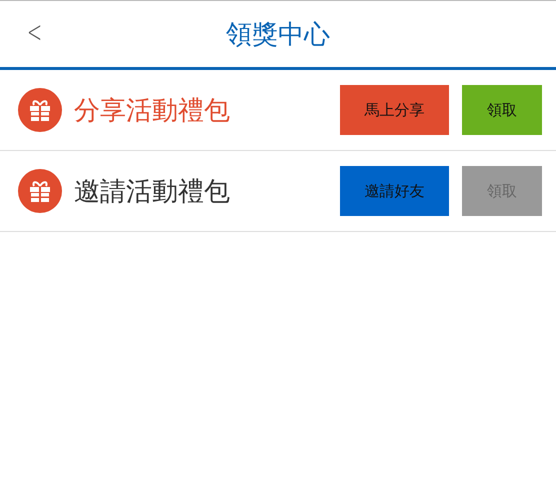 The height and width of the screenshot is (481, 556). I want to click on page-title: 領獎中心, so click(278, 35).